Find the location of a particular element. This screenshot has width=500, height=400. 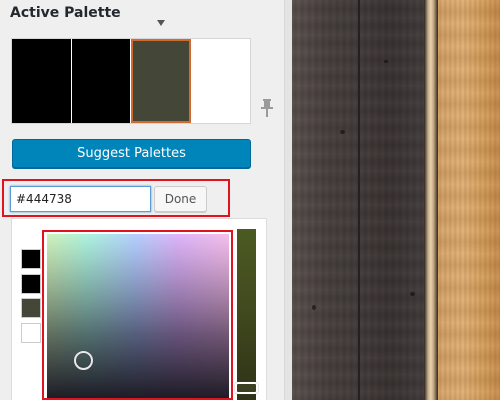

pin-icon is located at coordinates (267, 108).